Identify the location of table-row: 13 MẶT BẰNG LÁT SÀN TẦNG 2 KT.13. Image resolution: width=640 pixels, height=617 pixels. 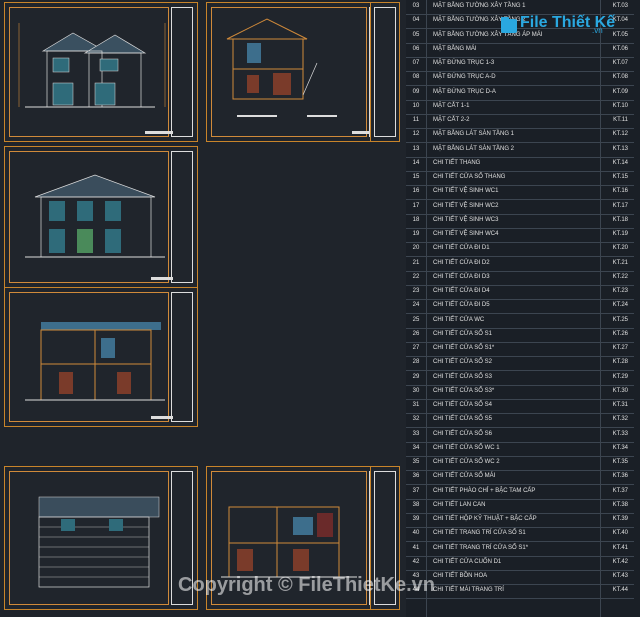
(520, 150).